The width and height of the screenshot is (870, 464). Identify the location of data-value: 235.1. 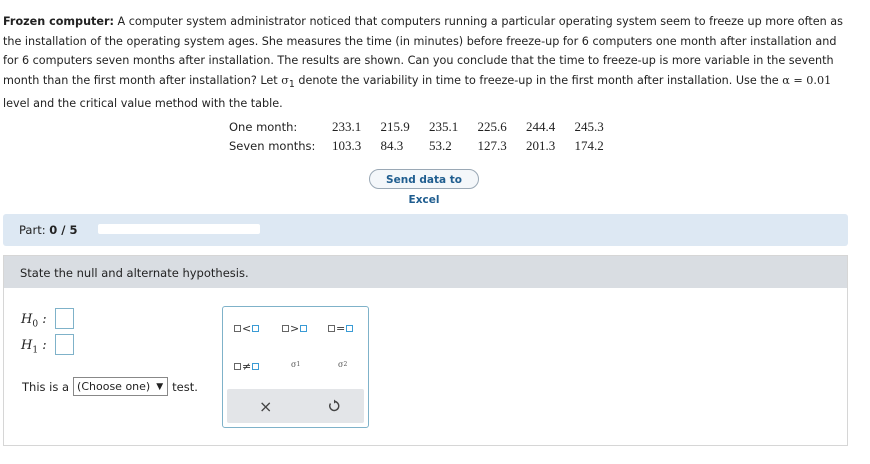
(444, 126).